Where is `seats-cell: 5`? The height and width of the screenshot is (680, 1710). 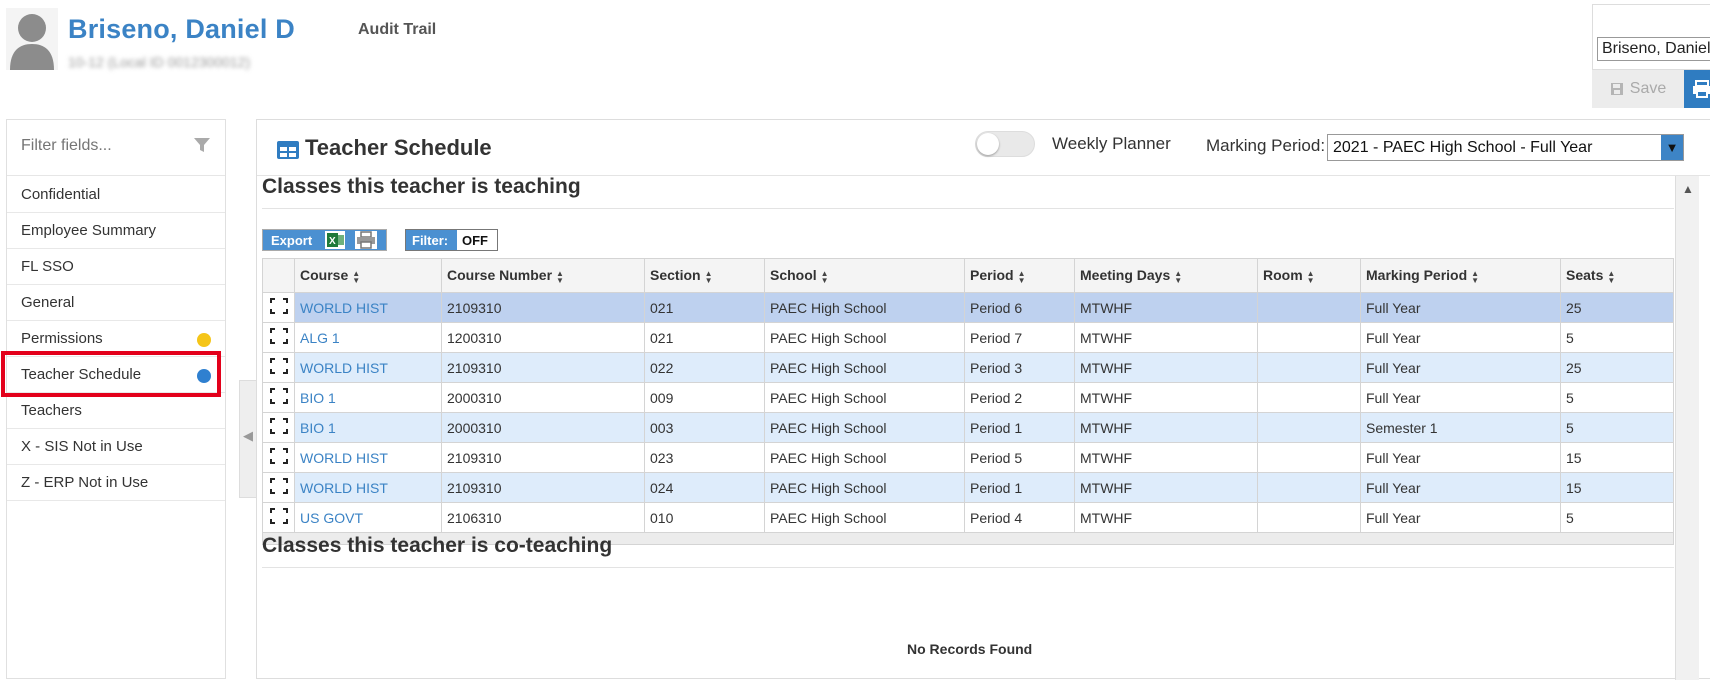
seats-cell: 5 is located at coordinates (1617, 337).